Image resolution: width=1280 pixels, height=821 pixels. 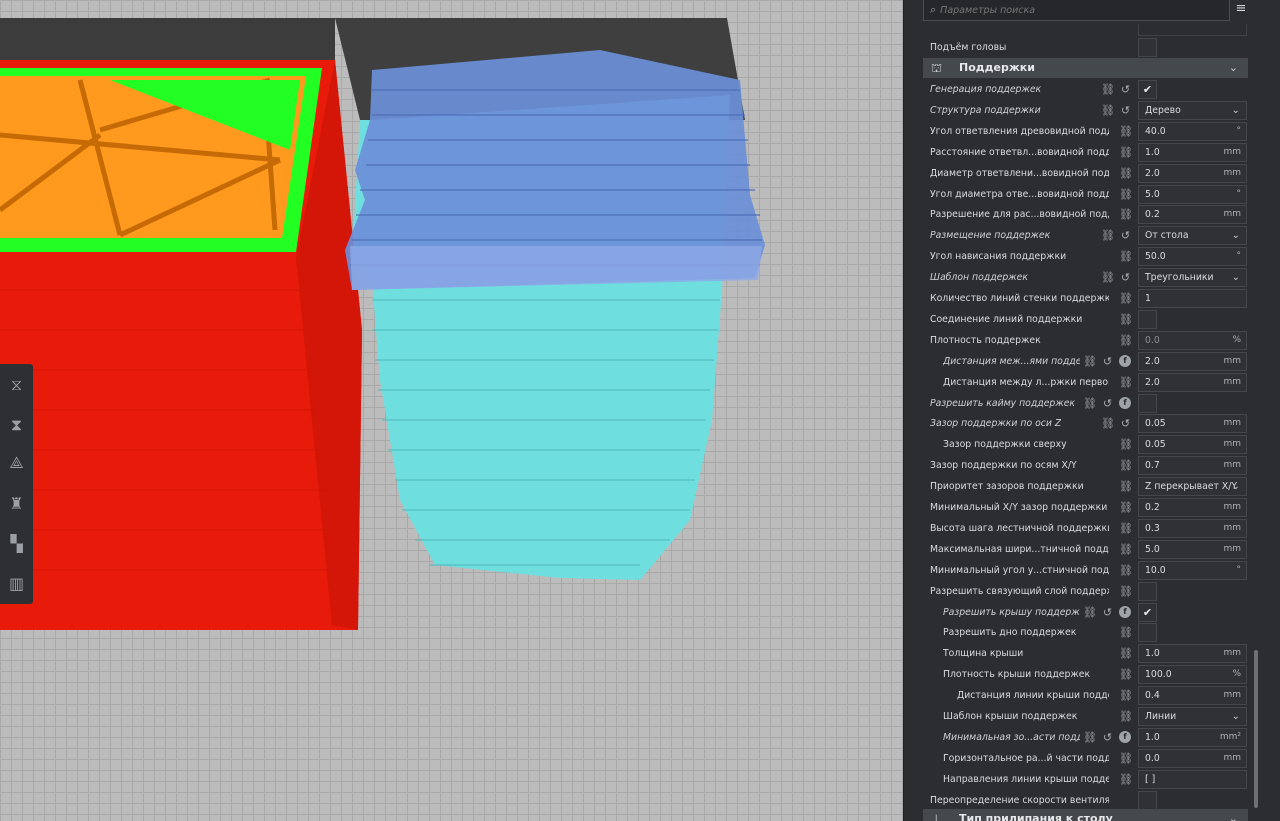 I want to click on setting-label: Дистанция между л...ржки первого слоя, so click(x=1026, y=382).